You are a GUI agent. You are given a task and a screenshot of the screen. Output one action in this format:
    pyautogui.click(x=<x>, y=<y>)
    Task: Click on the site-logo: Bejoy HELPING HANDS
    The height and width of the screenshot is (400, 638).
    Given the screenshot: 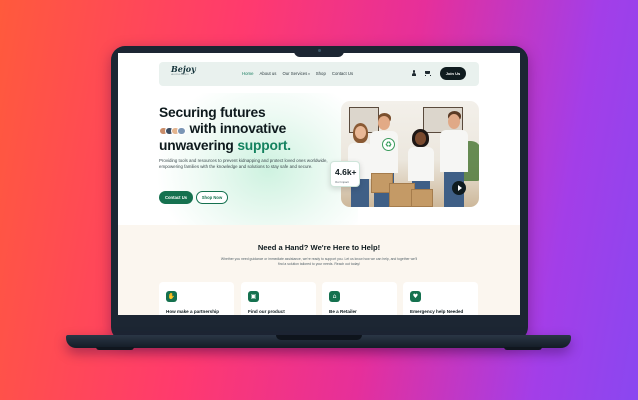 What is the action you would take?
    pyautogui.click(x=183, y=70)
    